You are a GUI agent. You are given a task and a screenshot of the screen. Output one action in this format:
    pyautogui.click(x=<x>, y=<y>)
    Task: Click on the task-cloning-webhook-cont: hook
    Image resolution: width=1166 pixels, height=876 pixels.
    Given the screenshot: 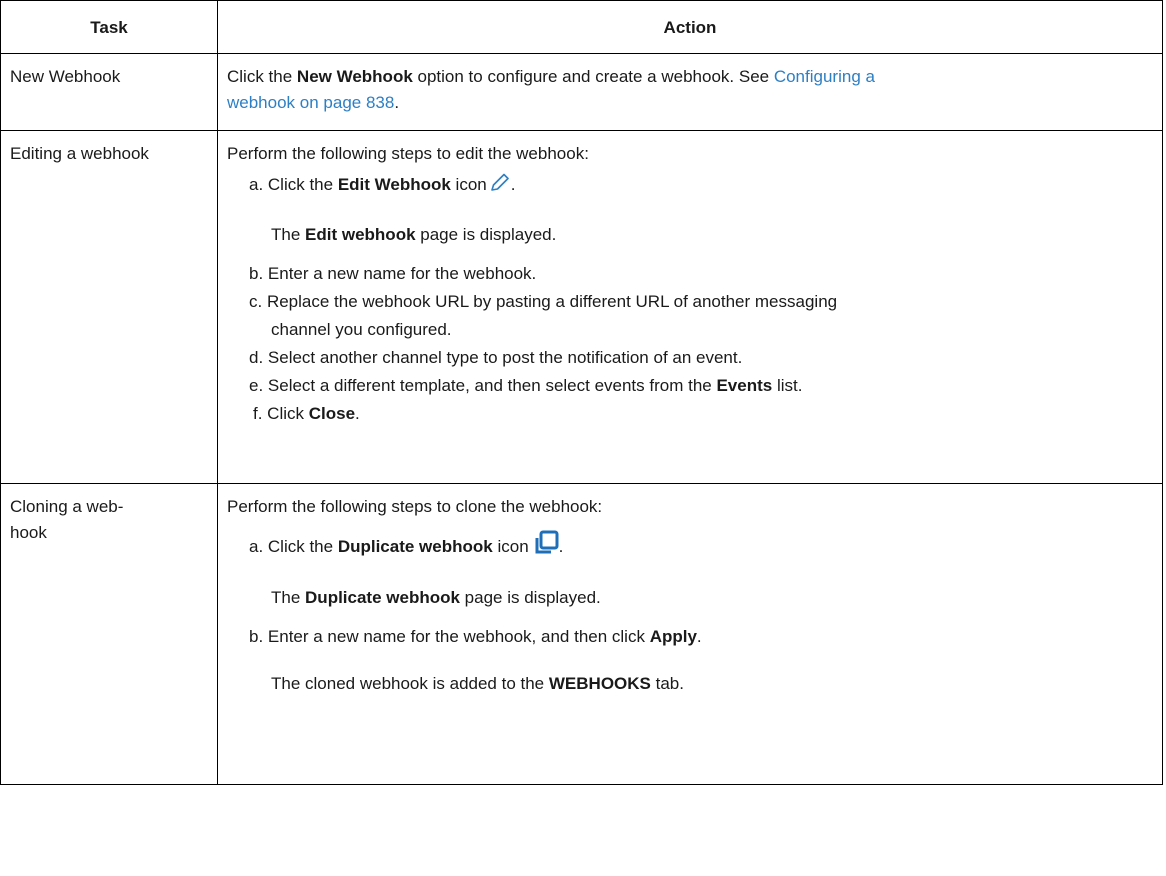 What is the action you would take?
    pyautogui.click(x=28, y=532)
    